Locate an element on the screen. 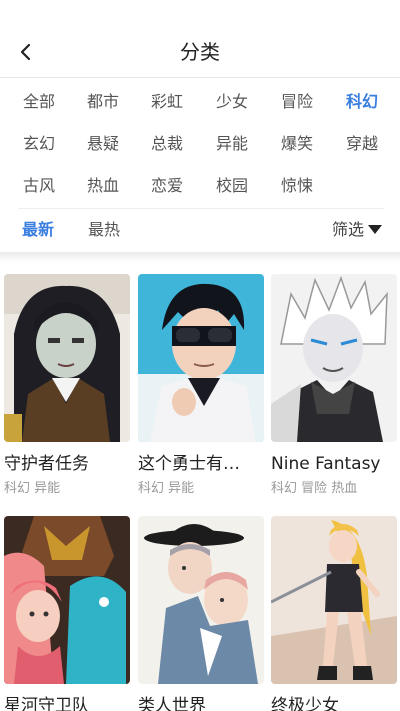  genre-romance: 恋爱 is located at coordinates (167, 186).